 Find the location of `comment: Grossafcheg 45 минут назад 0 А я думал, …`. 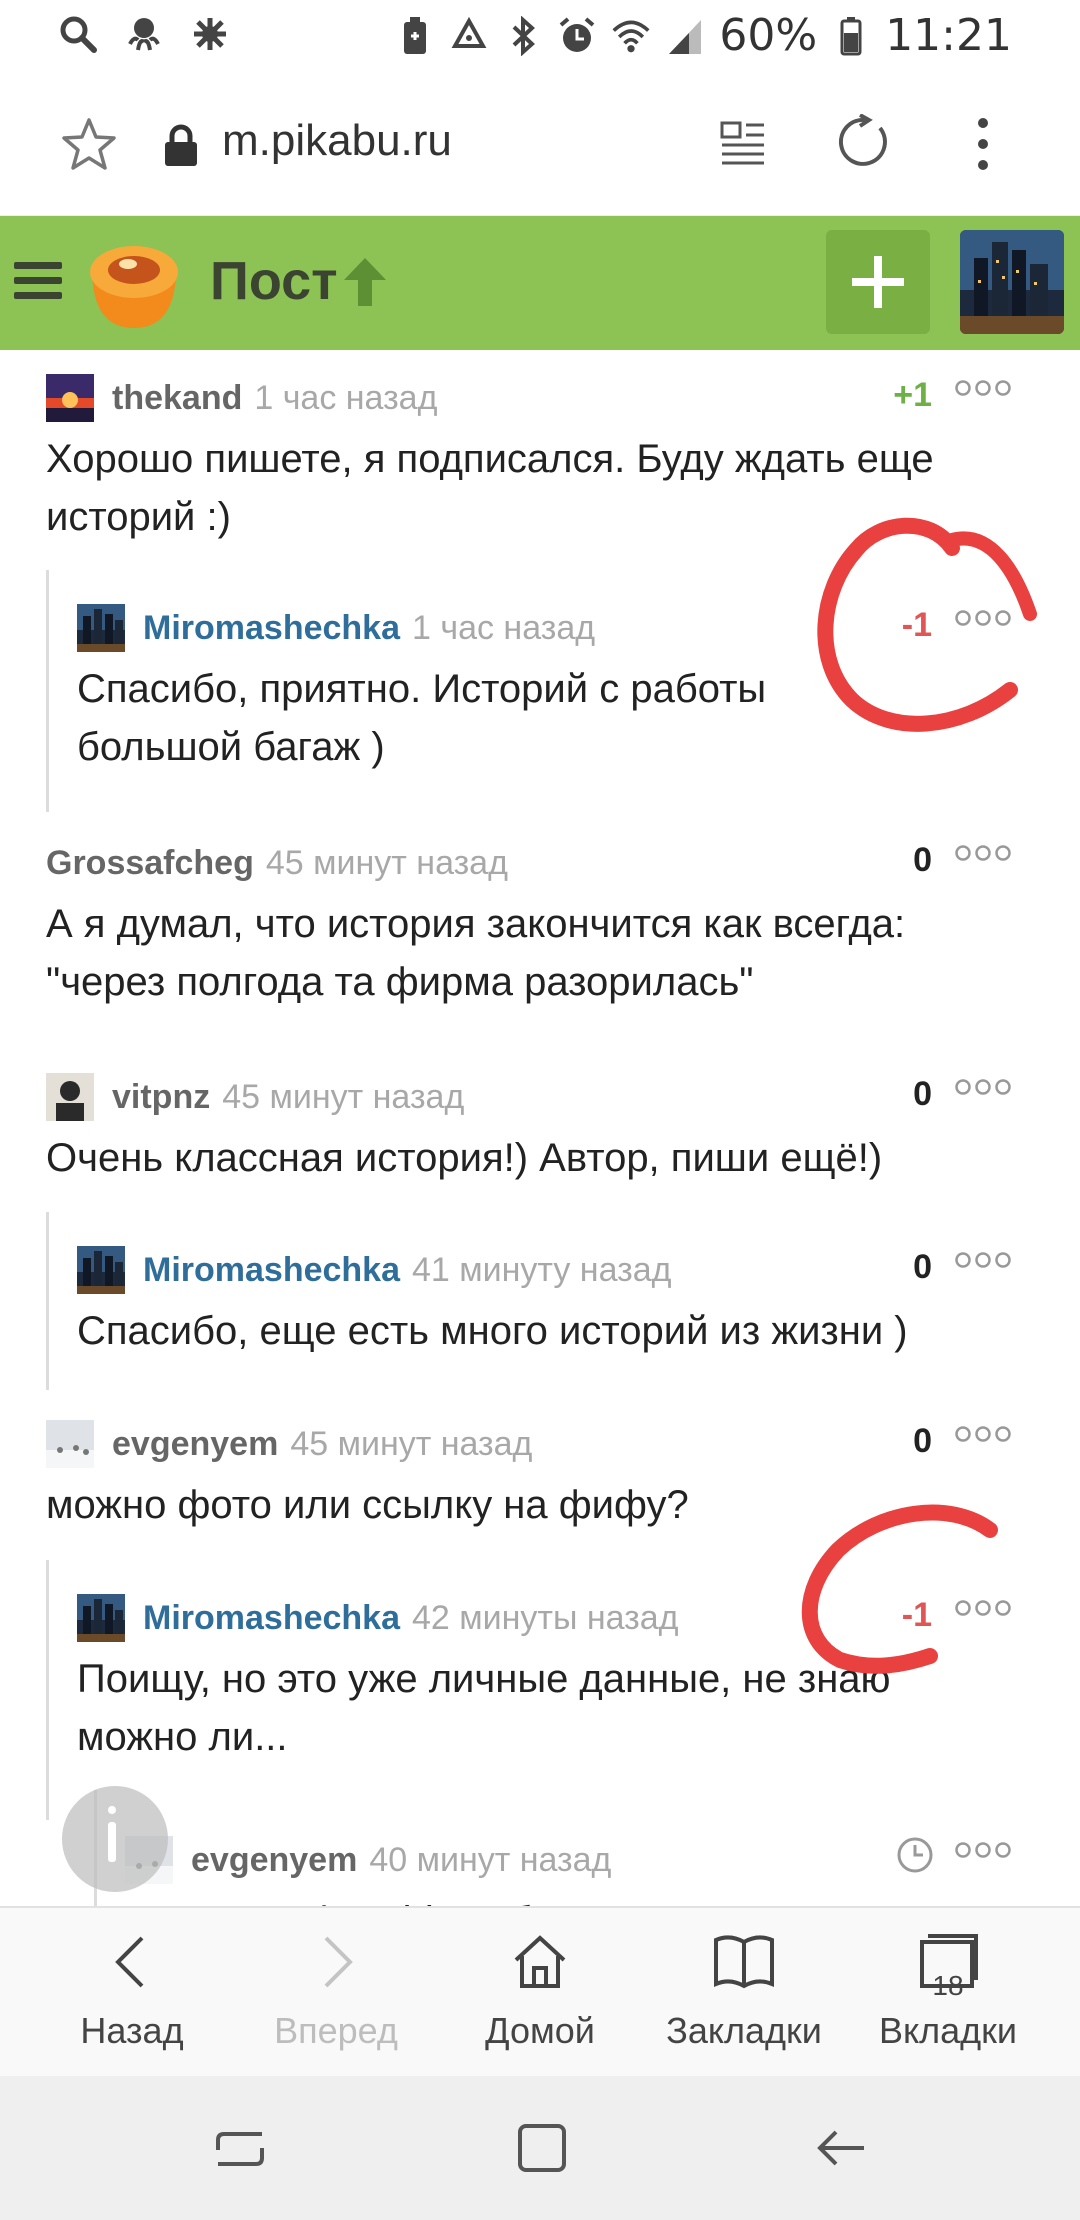

comment: Grossafcheg 45 минут назад 0 А я думал, … is located at coordinates (540, 922).